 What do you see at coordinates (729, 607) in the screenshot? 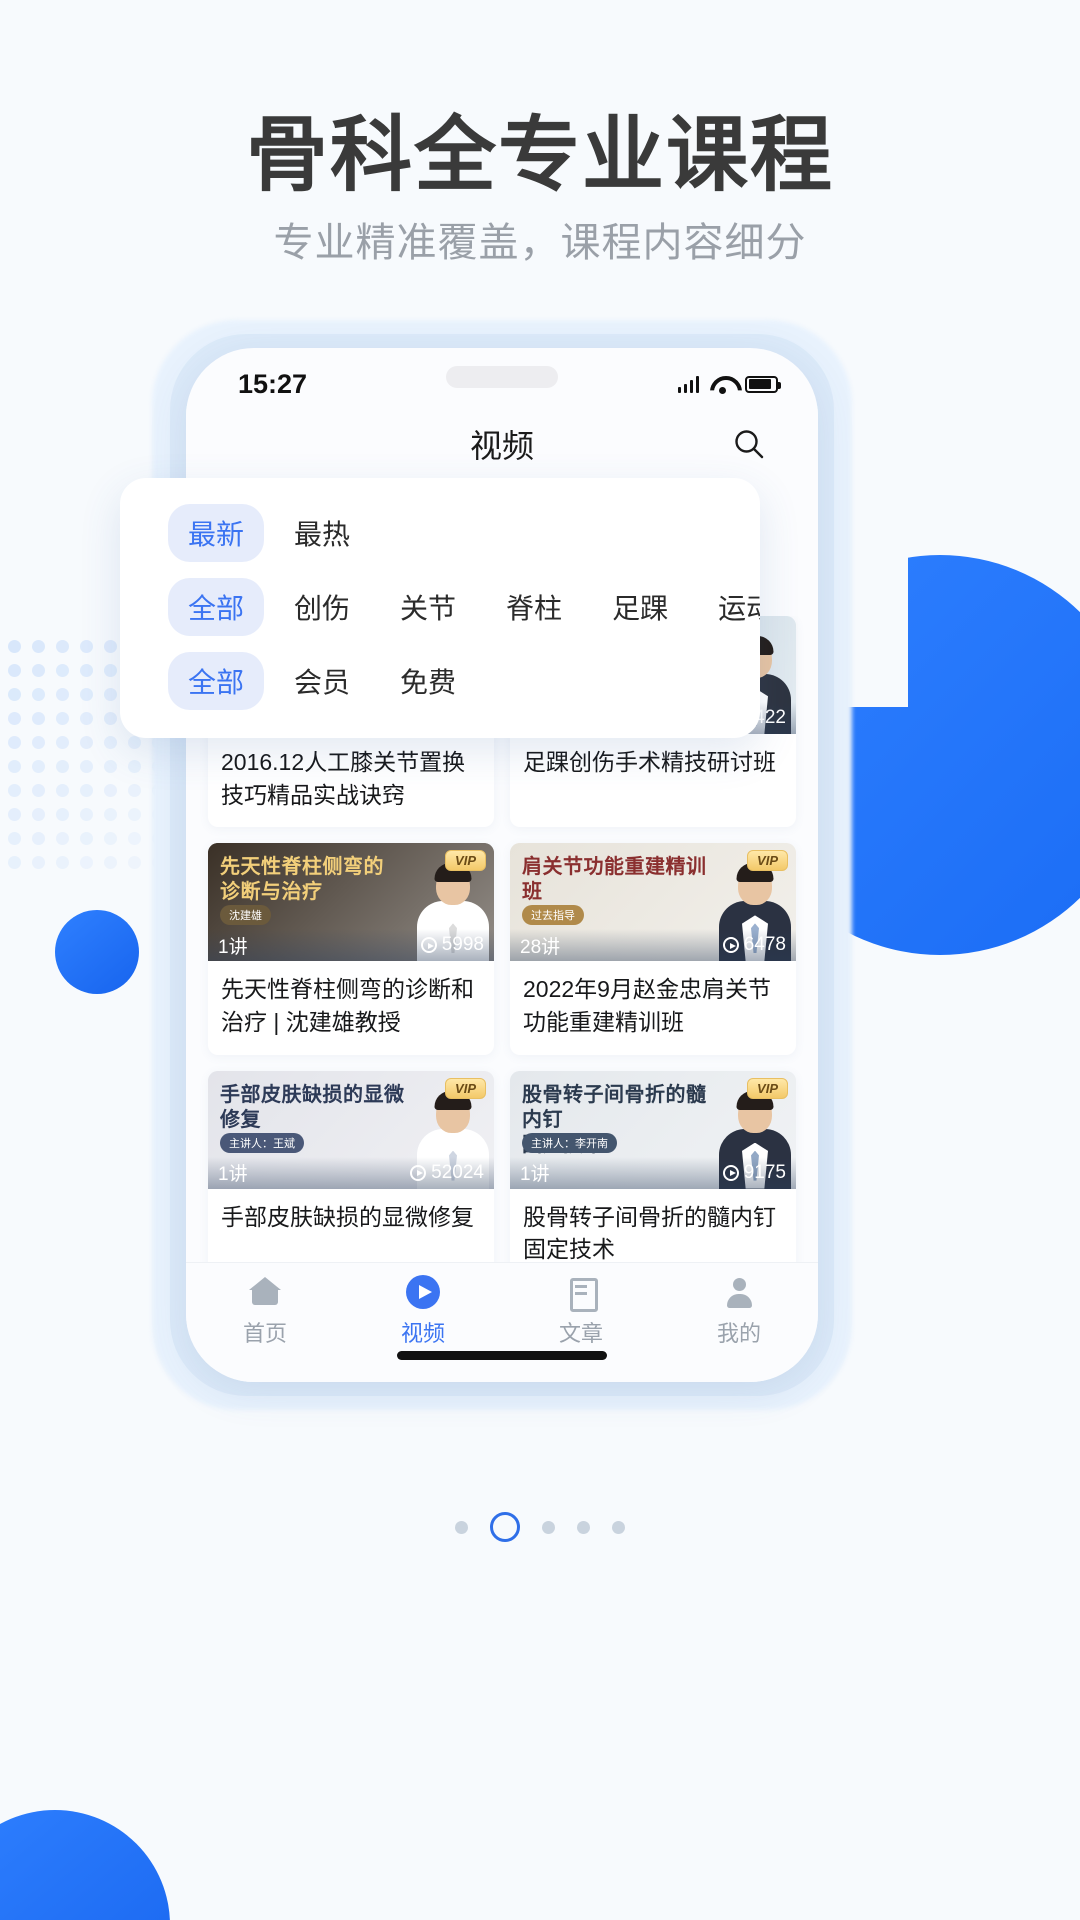
I see `filter-chip-specialty-5: 运动医学` at bounding box center [729, 607].